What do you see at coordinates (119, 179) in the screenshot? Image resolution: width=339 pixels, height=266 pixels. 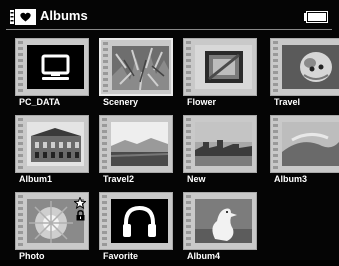 I see `album-label: Travel2` at bounding box center [119, 179].